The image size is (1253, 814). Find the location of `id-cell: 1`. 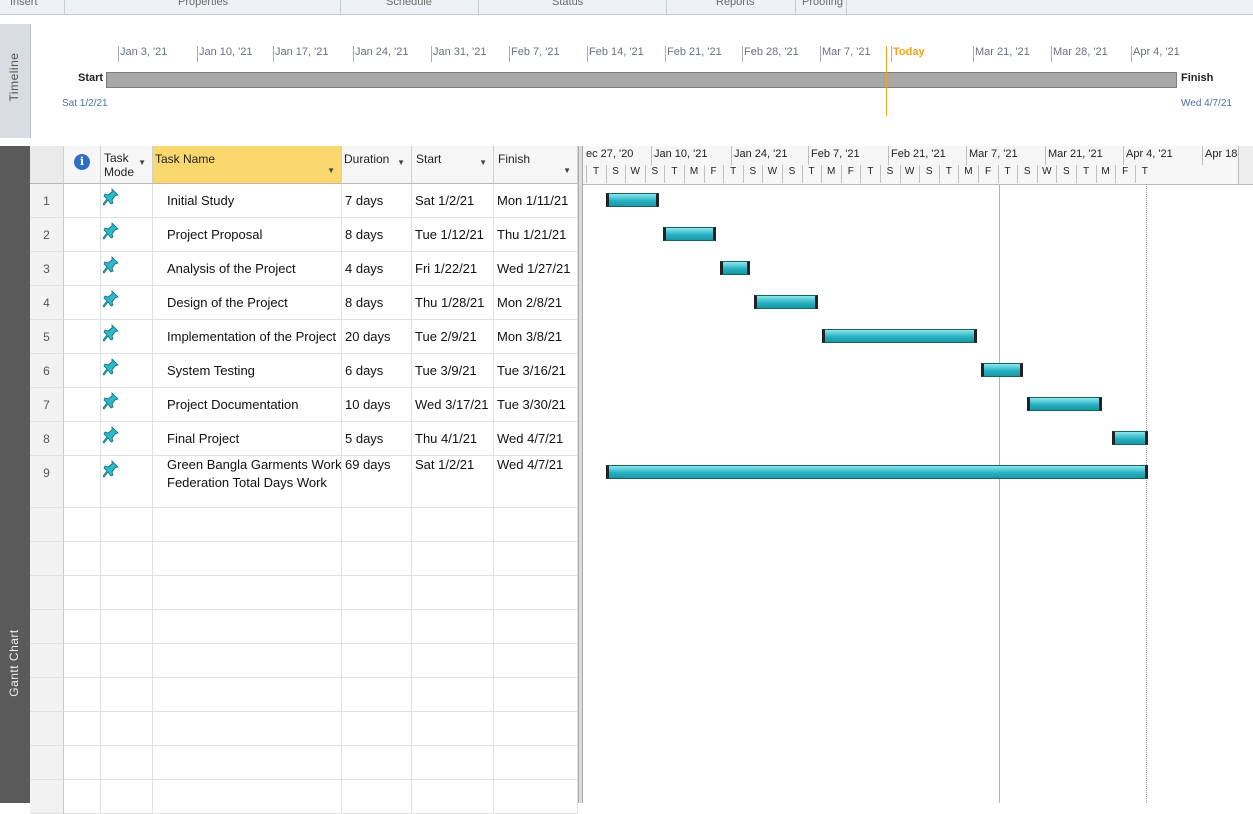

id-cell: 1 is located at coordinates (47, 201).